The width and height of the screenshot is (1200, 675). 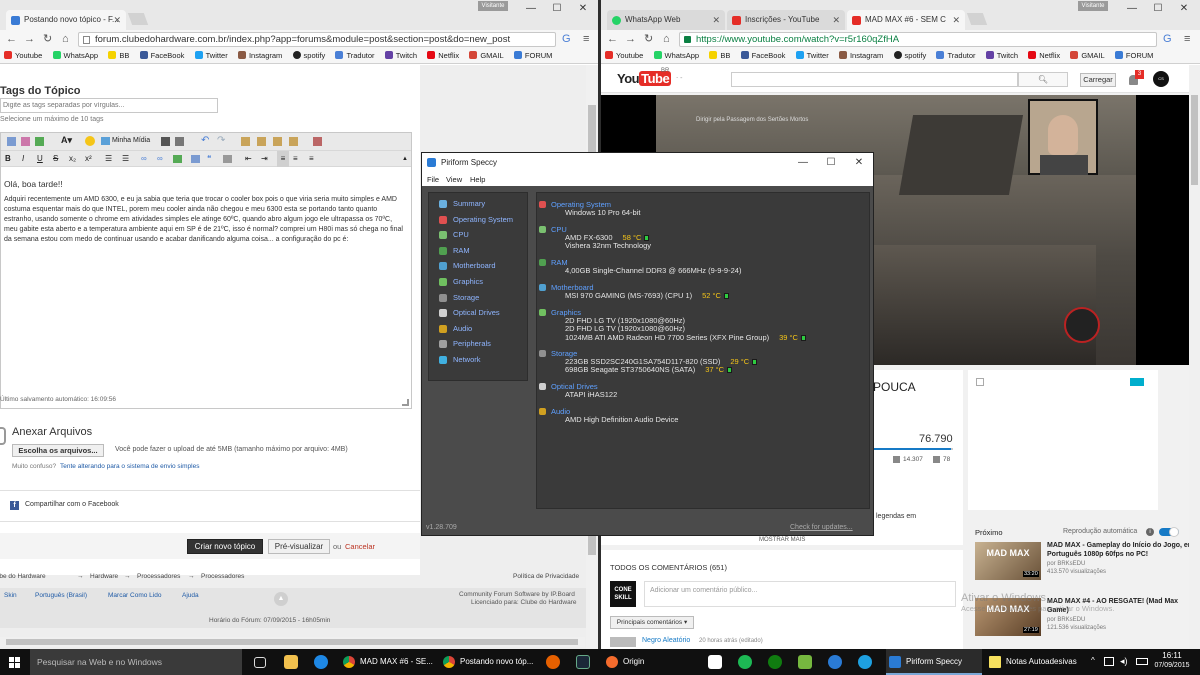 I want to click on horizontal-scrollbar, so click(x=292, y=642).